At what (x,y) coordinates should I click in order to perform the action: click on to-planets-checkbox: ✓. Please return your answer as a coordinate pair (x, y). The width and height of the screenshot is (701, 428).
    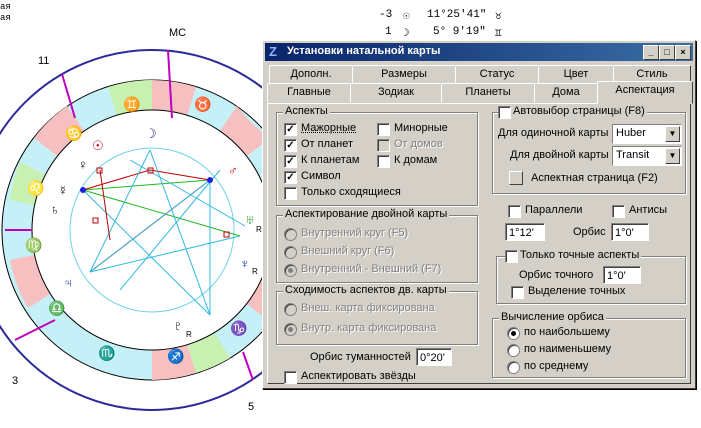
    Looking at the image, I should click on (290, 161).